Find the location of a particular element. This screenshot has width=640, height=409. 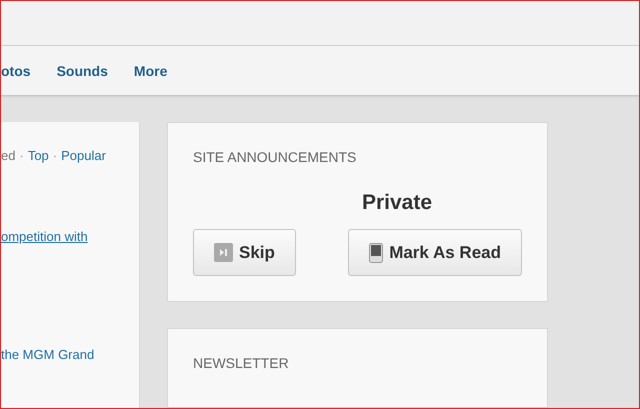

nav-link: Sounds is located at coordinates (82, 70).